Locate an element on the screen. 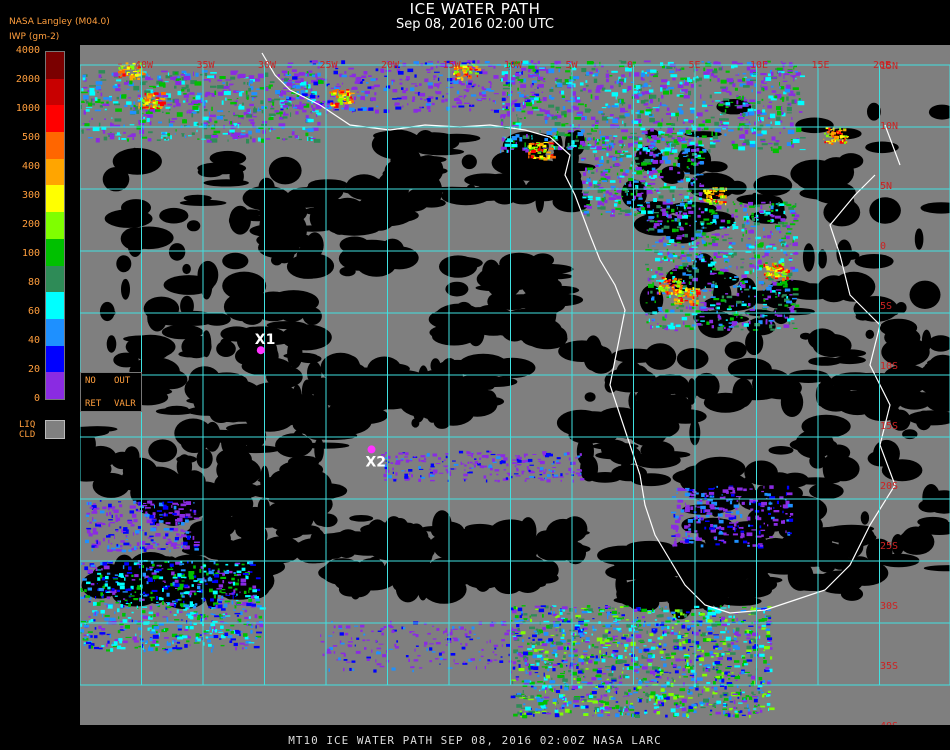 This screenshot has height=750, width=950. longitude-label: 5W is located at coordinates (572, 65).